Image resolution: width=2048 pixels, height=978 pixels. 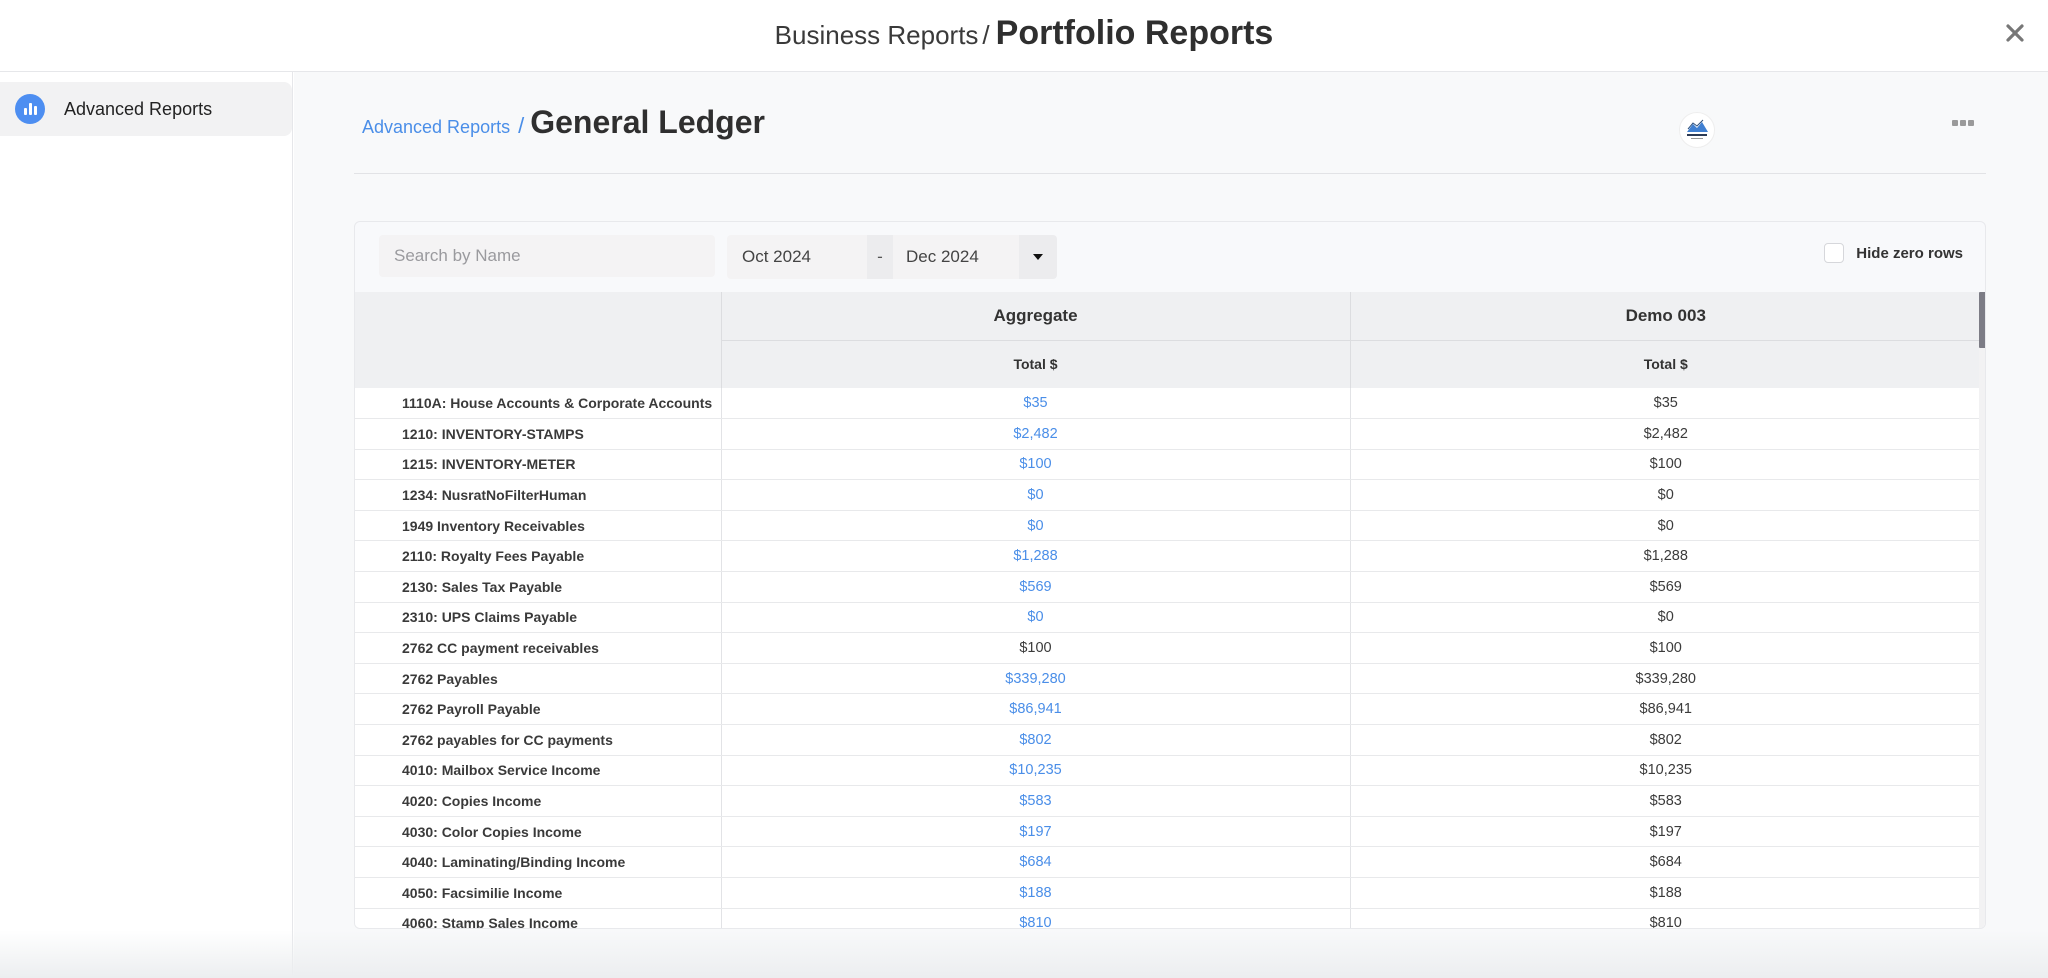 I want to click on demo-003-total-cell: $1,288, so click(x=1665, y=556).